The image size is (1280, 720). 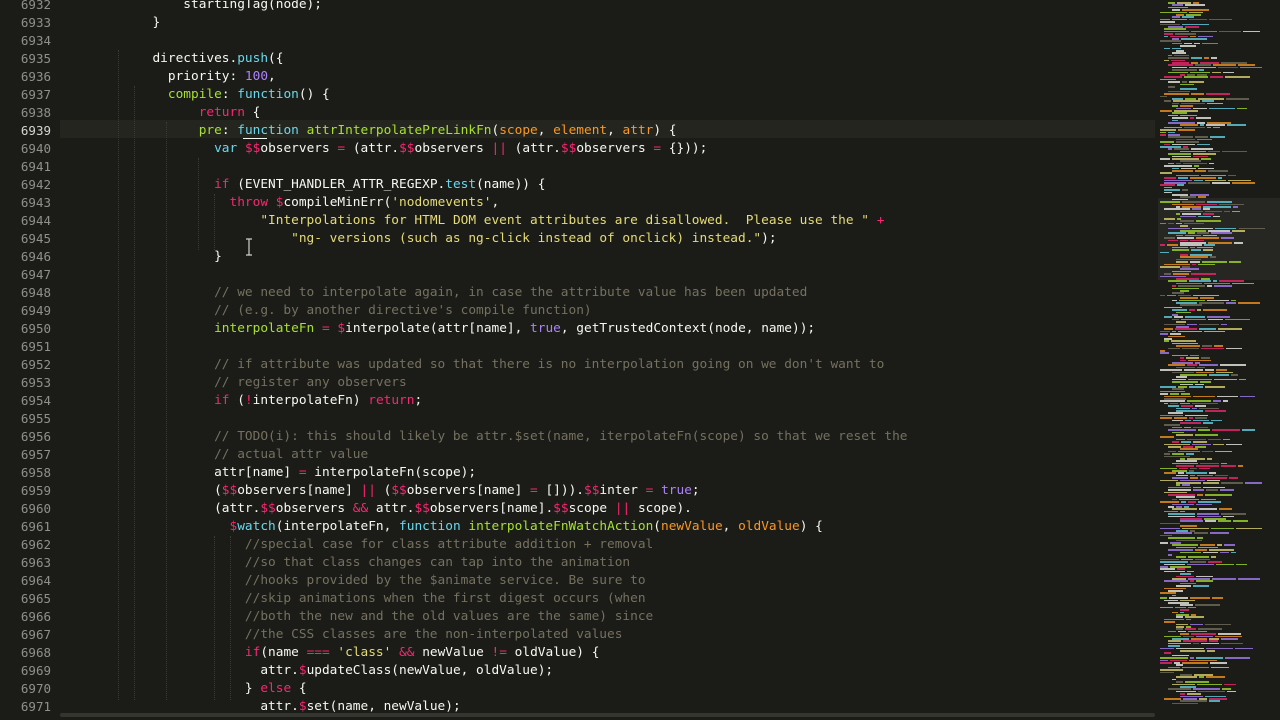 I want to click on line-number: 6934, so click(x=25, y=41).